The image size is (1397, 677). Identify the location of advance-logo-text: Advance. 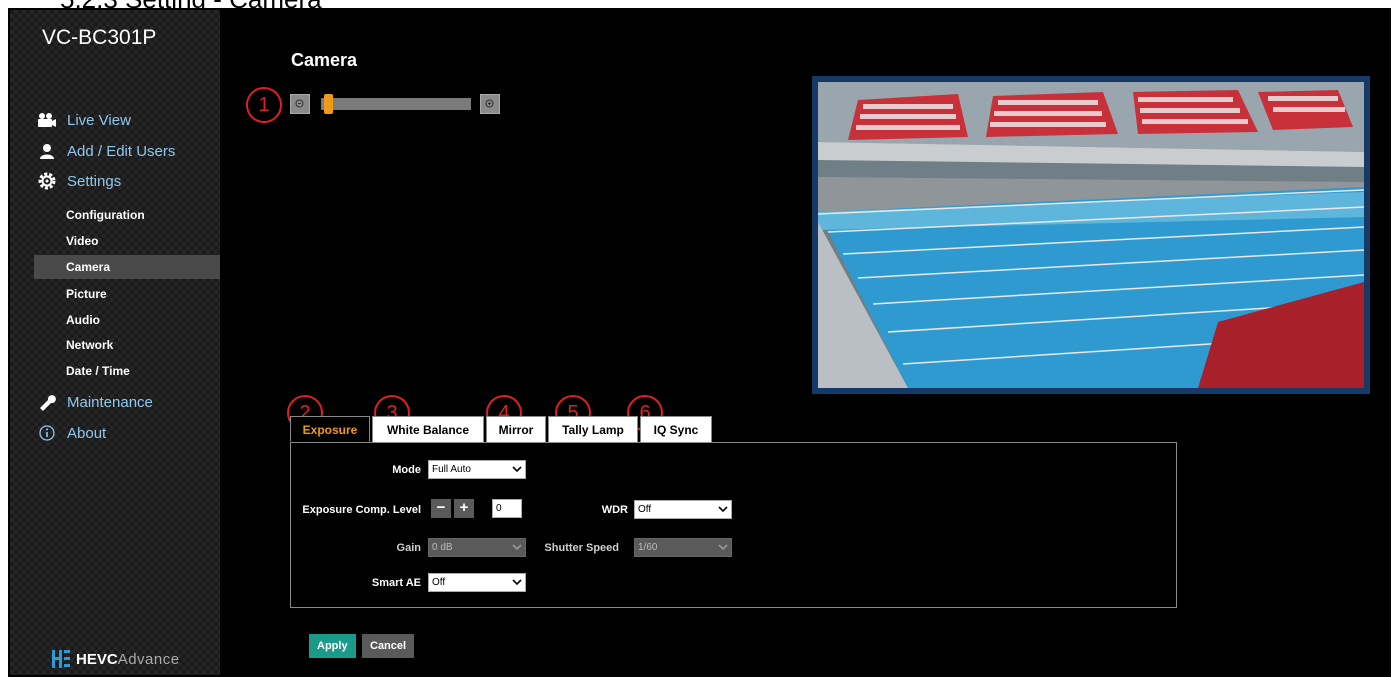
(148, 659).